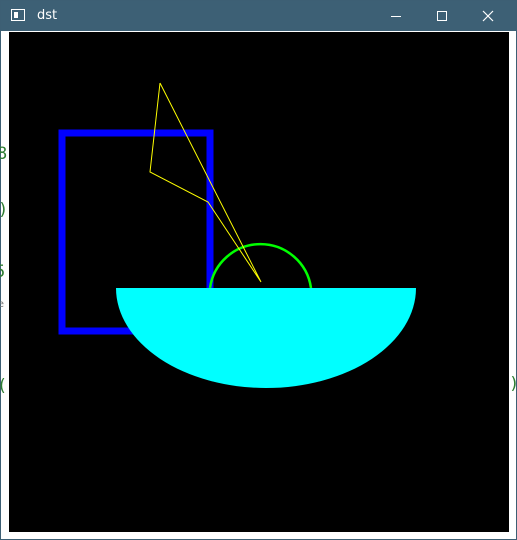 The height and width of the screenshot is (540, 517). I want to click on close-button, so click(488, 16).